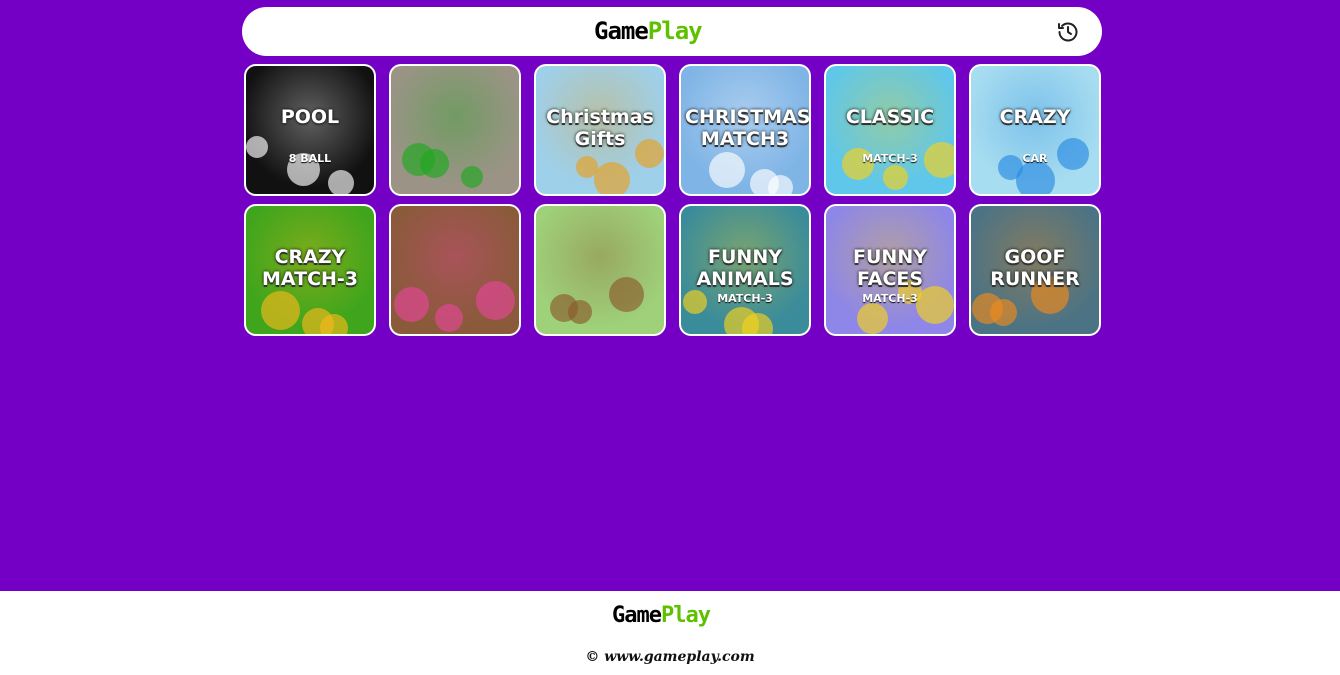 The width and height of the screenshot is (1340, 675). Describe the element at coordinates (310, 158) in the screenshot. I see `game-subtitle: 8 BALL` at that location.